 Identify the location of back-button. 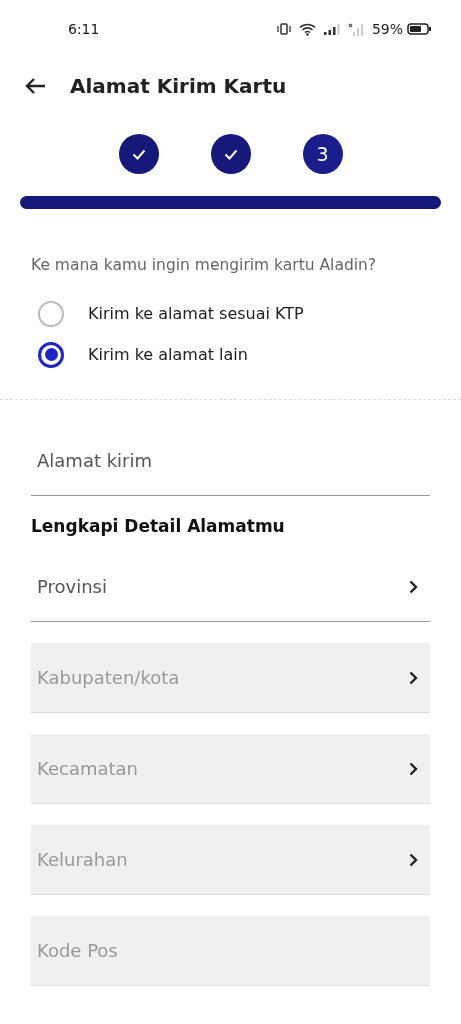
(35, 86).